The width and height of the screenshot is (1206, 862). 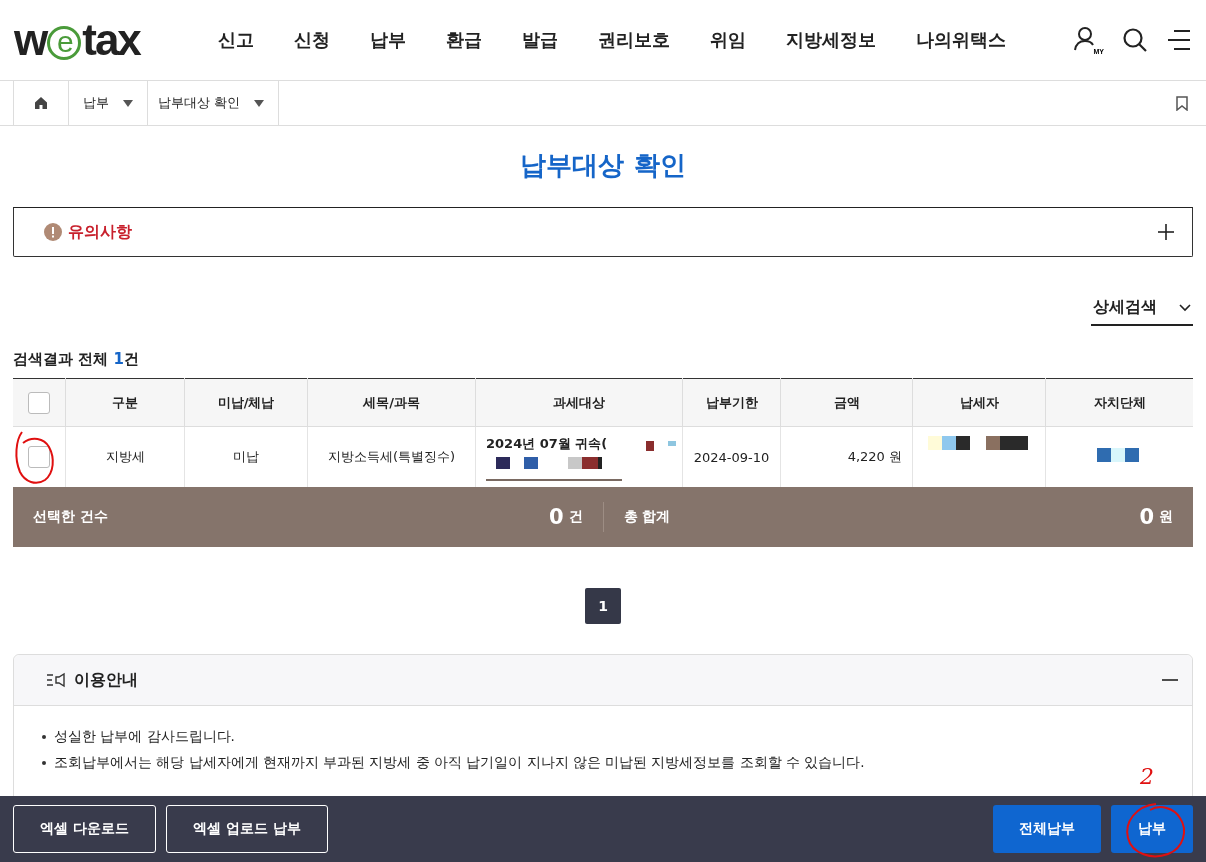 What do you see at coordinates (540, 40) in the screenshot?
I see `nav-link: 발급` at bounding box center [540, 40].